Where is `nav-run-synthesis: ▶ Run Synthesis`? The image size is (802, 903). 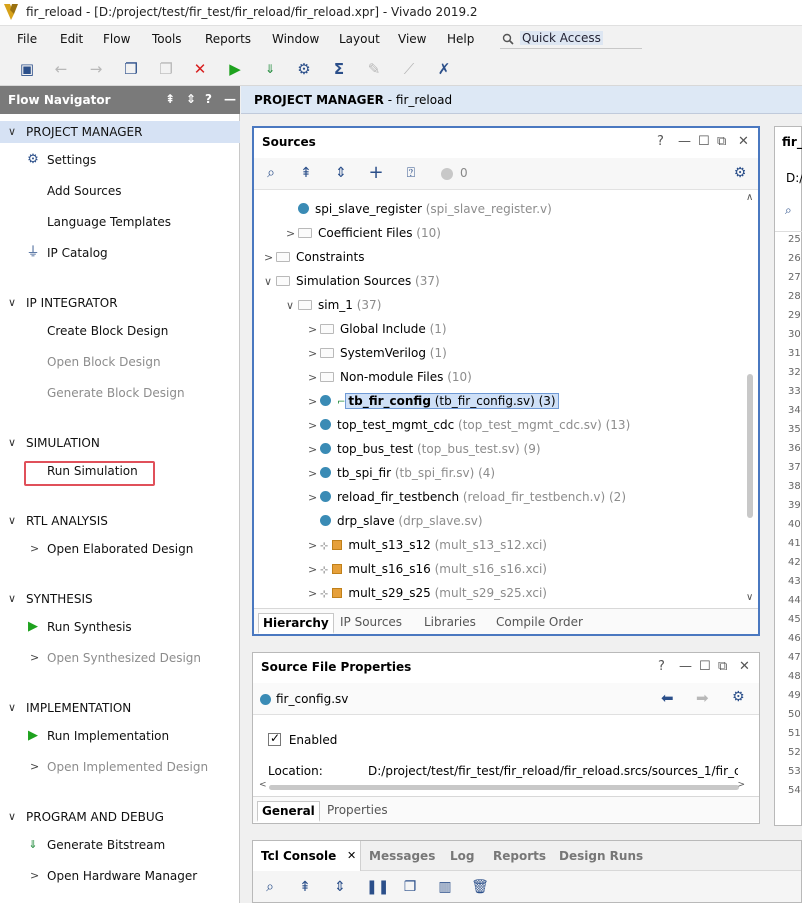 nav-run-synthesis: ▶ Run Synthesis is located at coordinates (120, 627).